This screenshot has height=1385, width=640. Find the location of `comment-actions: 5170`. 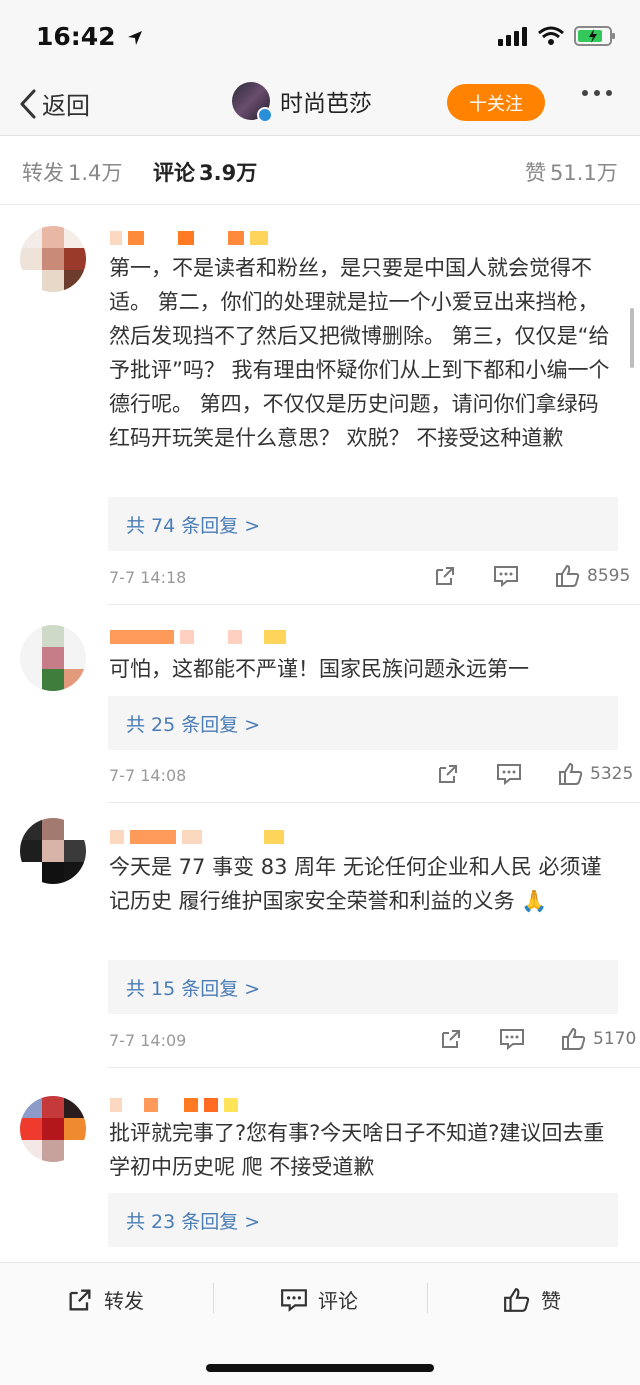

comment-actions: 5170 is located at coordinates (537, 1039).